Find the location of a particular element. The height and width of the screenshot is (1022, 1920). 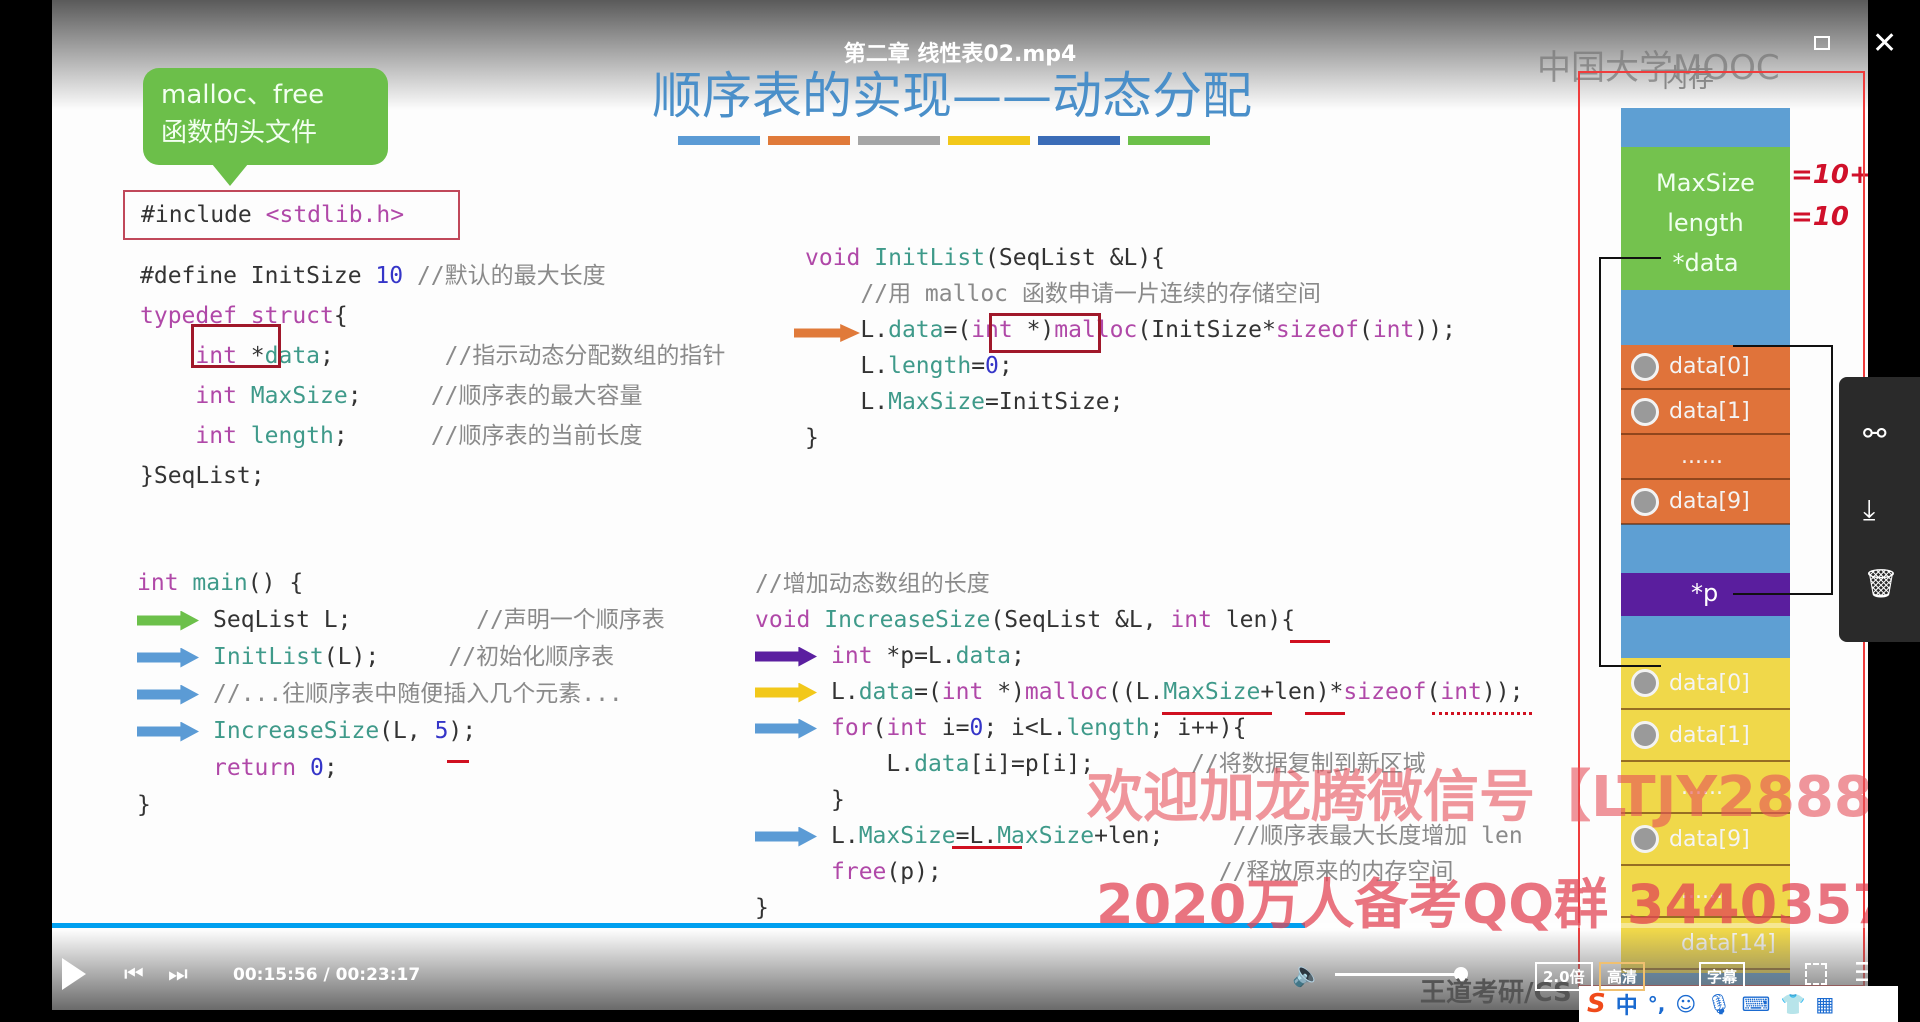

ime-toolbar: S 中 °, ☺ 🎙 ⌨ 👕 ▦ is located at coordinates (1738, 1004).